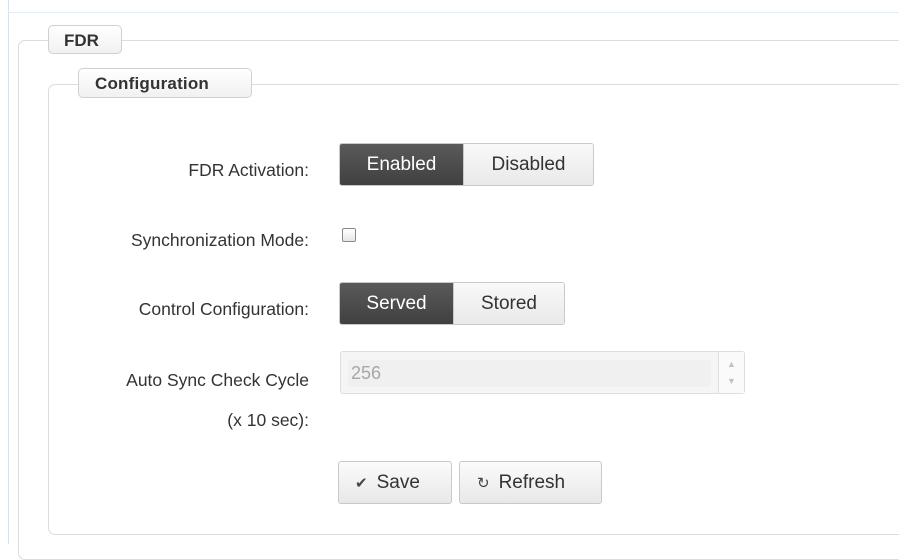  I want to click on auto-sync-label-line1: Auto Sync Check Cycle, so click(217, 380).